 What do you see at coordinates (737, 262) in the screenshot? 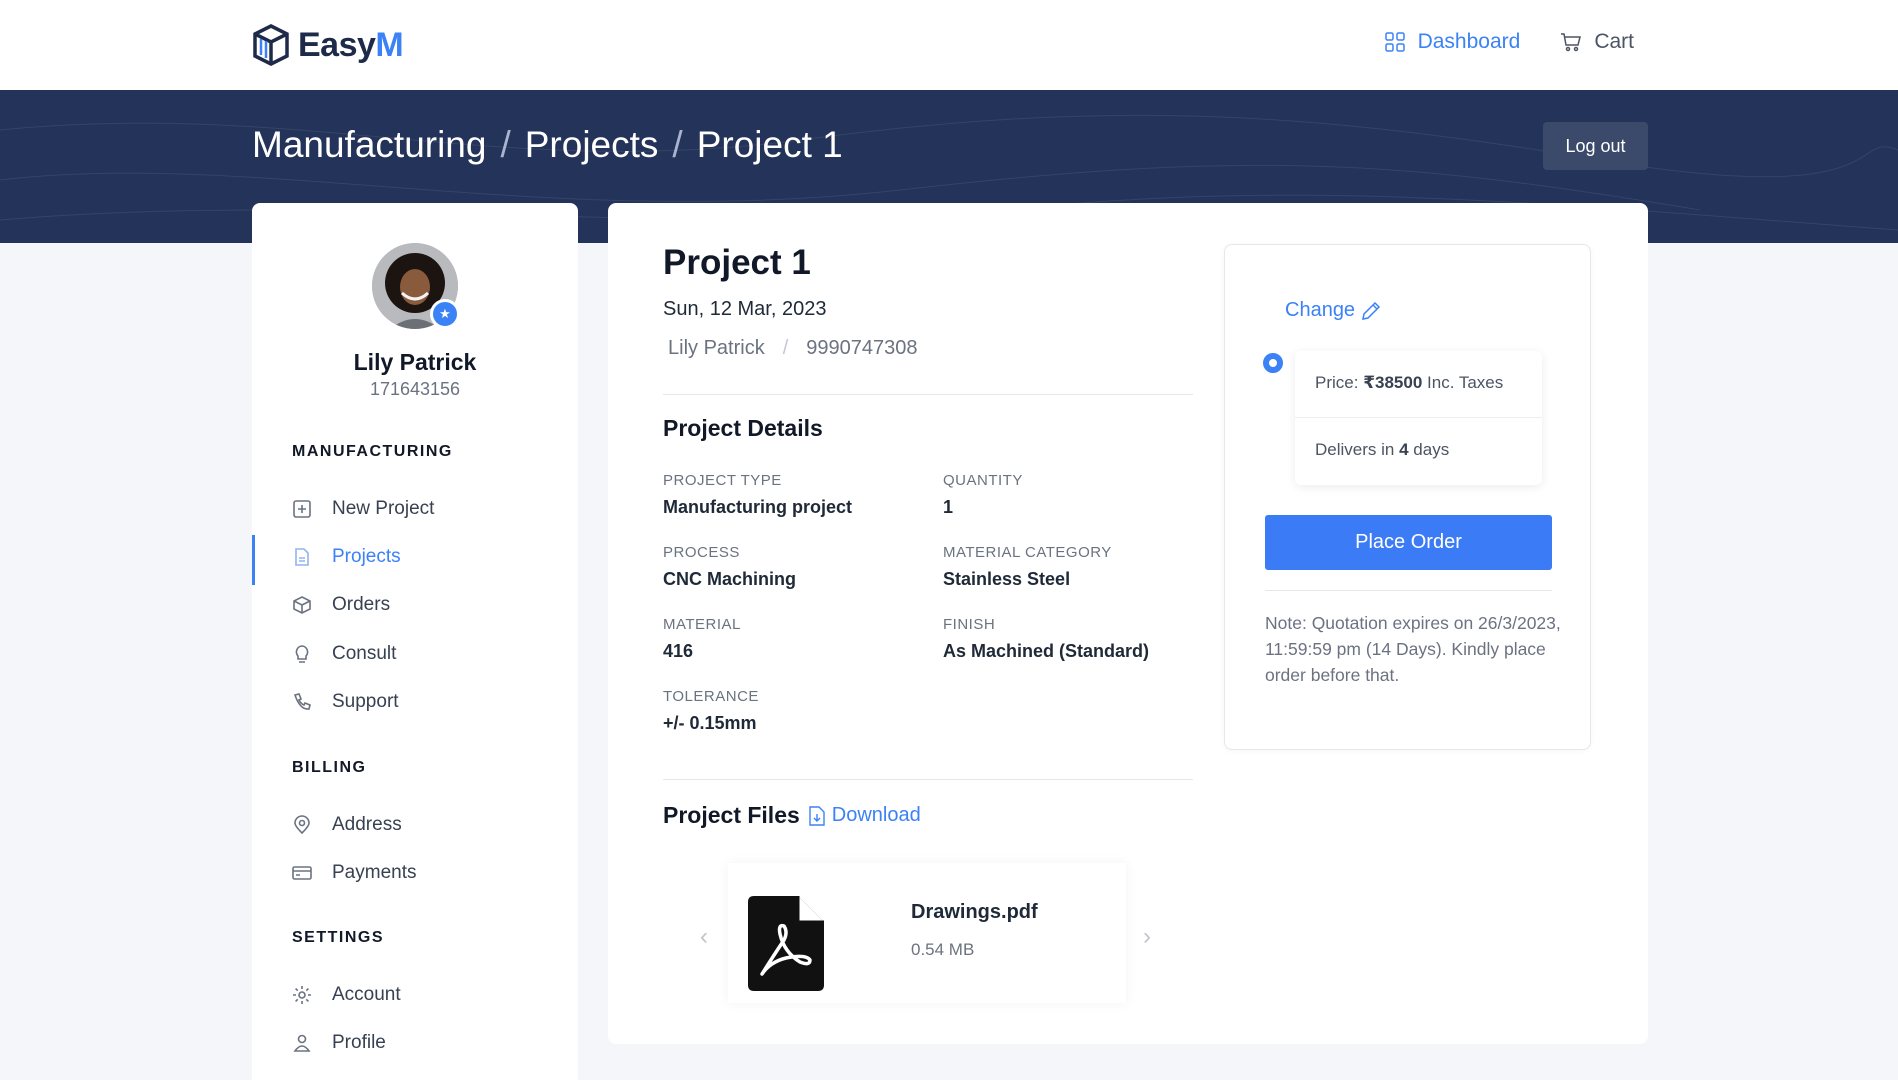
I see `page-title: Project 1` at bounding box center [737, 262].